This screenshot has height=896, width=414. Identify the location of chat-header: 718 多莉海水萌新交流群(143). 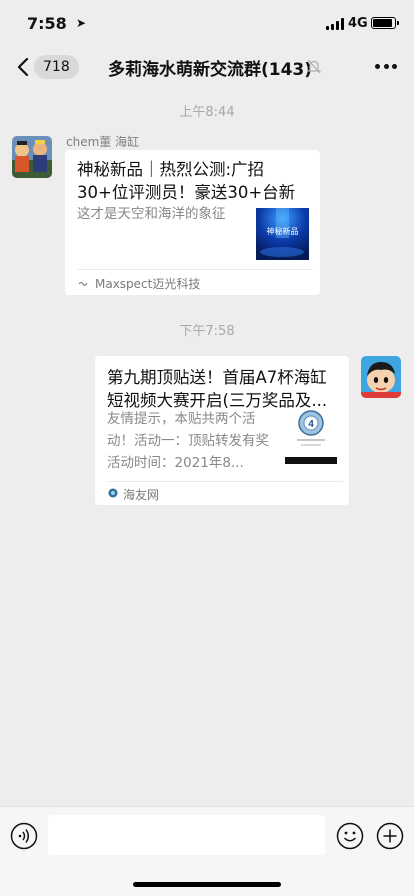
(207, 67).